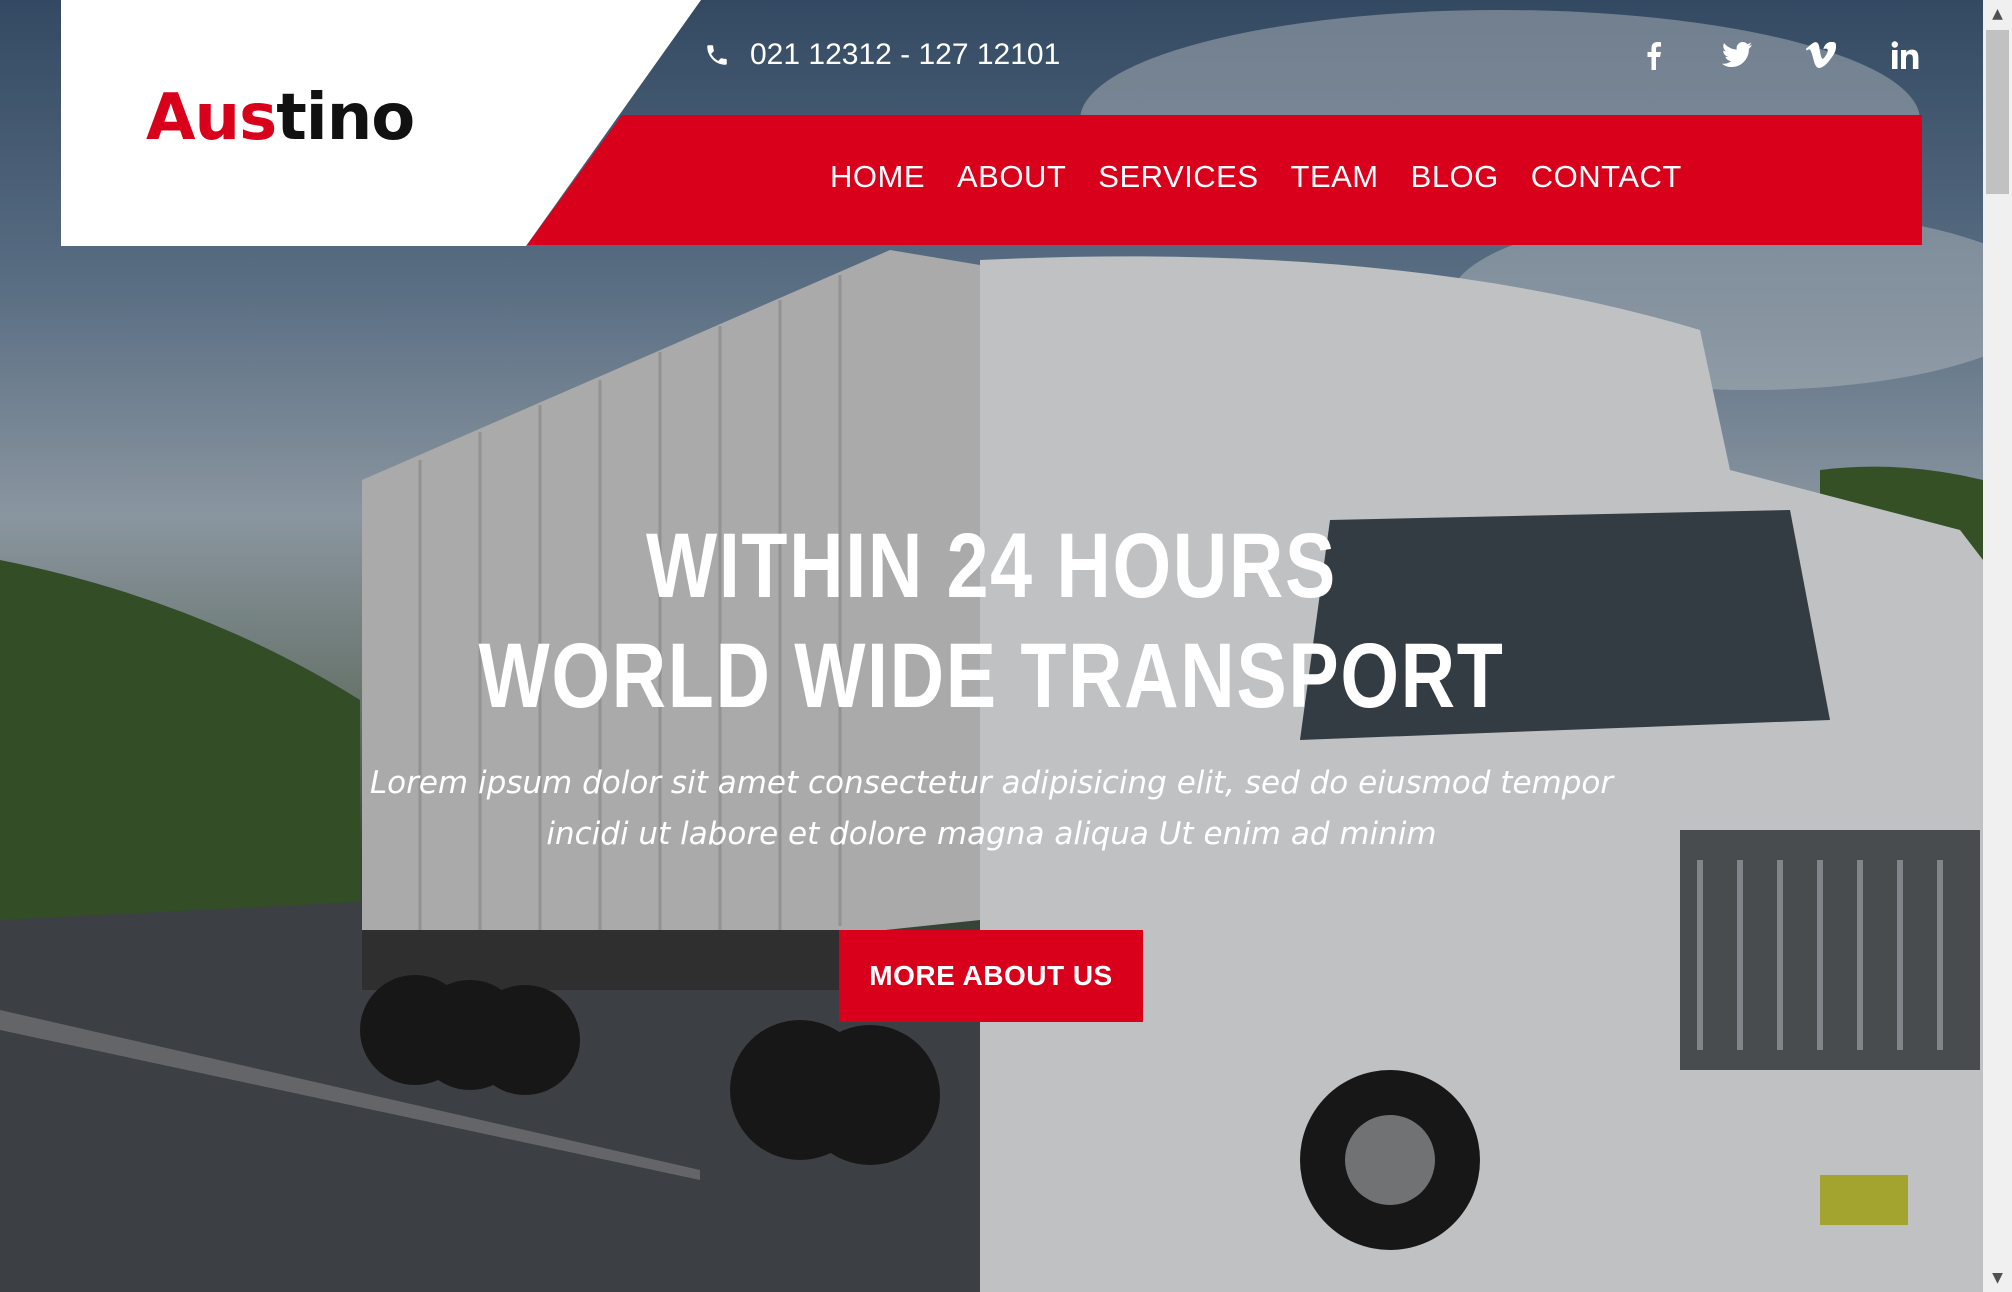 The image size is (2012, 1292). What do you see at coordinates (1178, 177) in the screenshot?
I see `nav-item-services: SERVICES` at bounding box center [1178, 177].